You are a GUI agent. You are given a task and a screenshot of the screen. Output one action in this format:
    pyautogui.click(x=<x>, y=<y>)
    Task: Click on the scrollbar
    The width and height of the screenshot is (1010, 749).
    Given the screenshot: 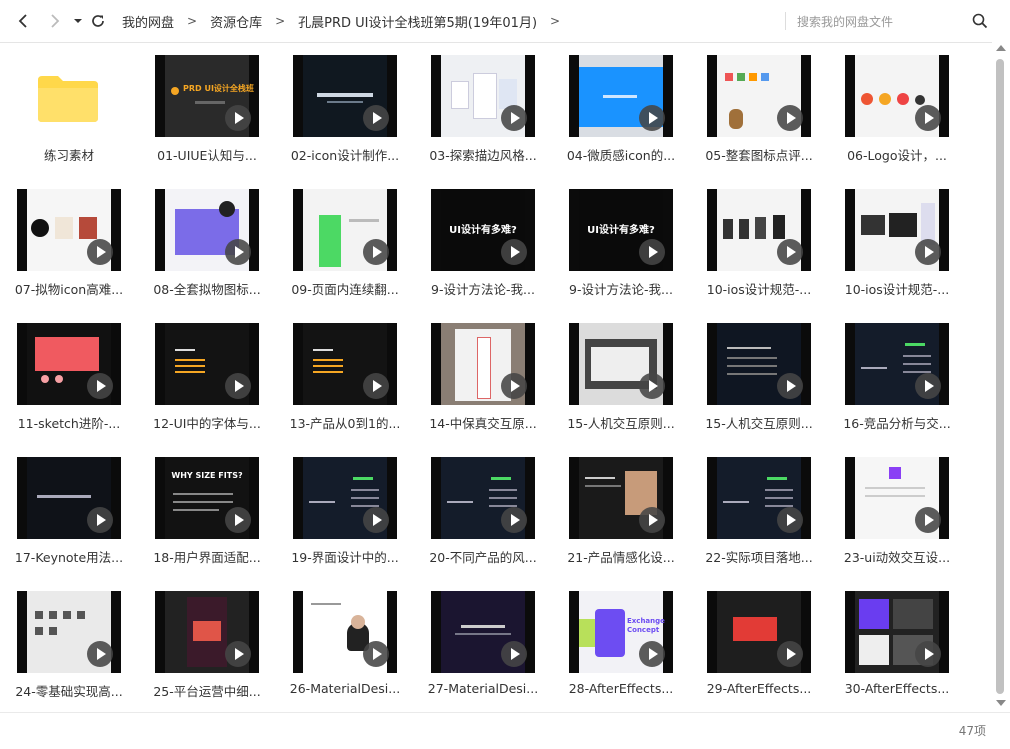 What is the action you would take?
    pyautogui.click(x=1001, y=377)
    